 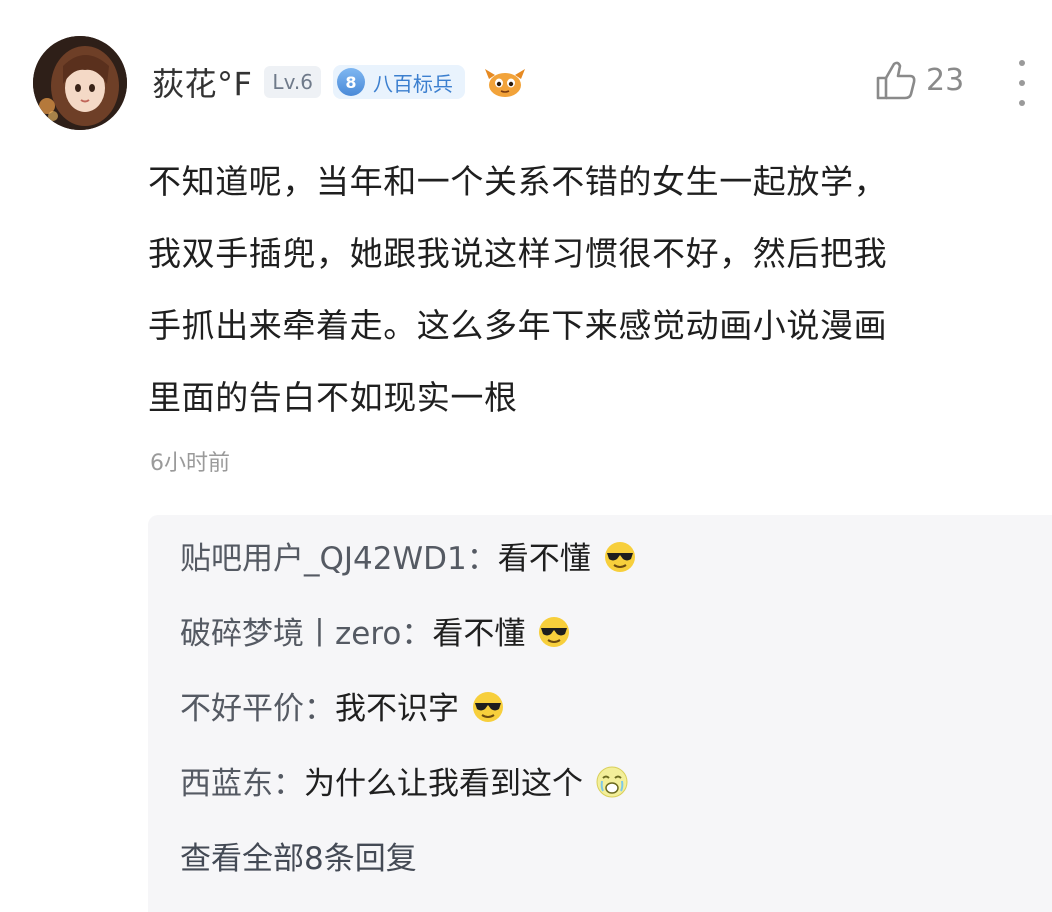 What do you see at coordinates (290, 630) in the screenshot?
I see `reply-author: 破碎梦境丨zero` at bounding box center [290, 630].